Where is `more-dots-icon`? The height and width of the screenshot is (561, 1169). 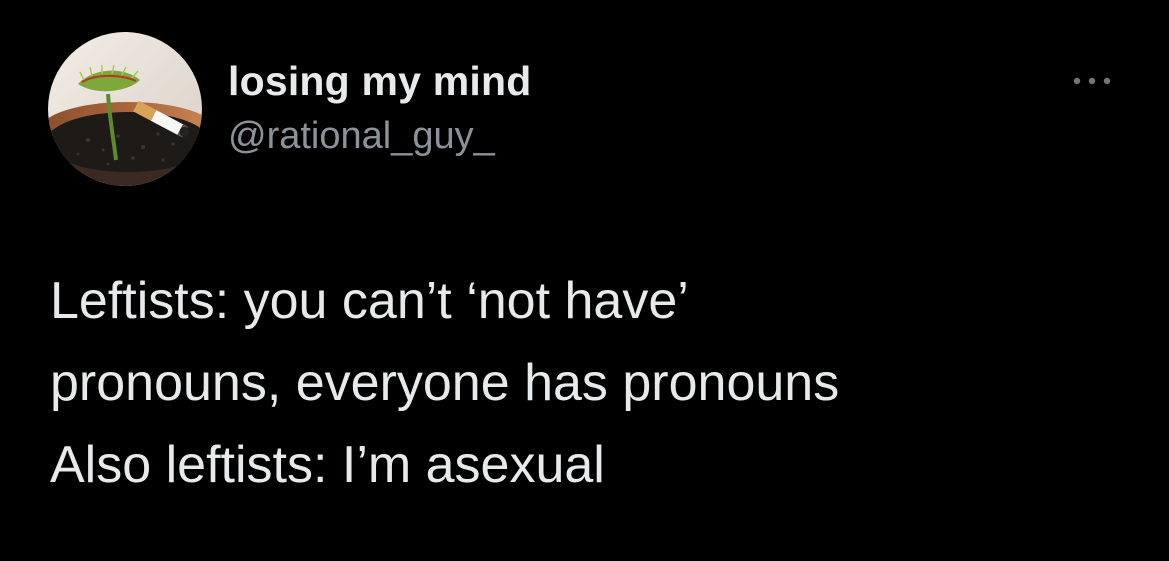
more-dots-icon is located at coordinates (1092, 81).